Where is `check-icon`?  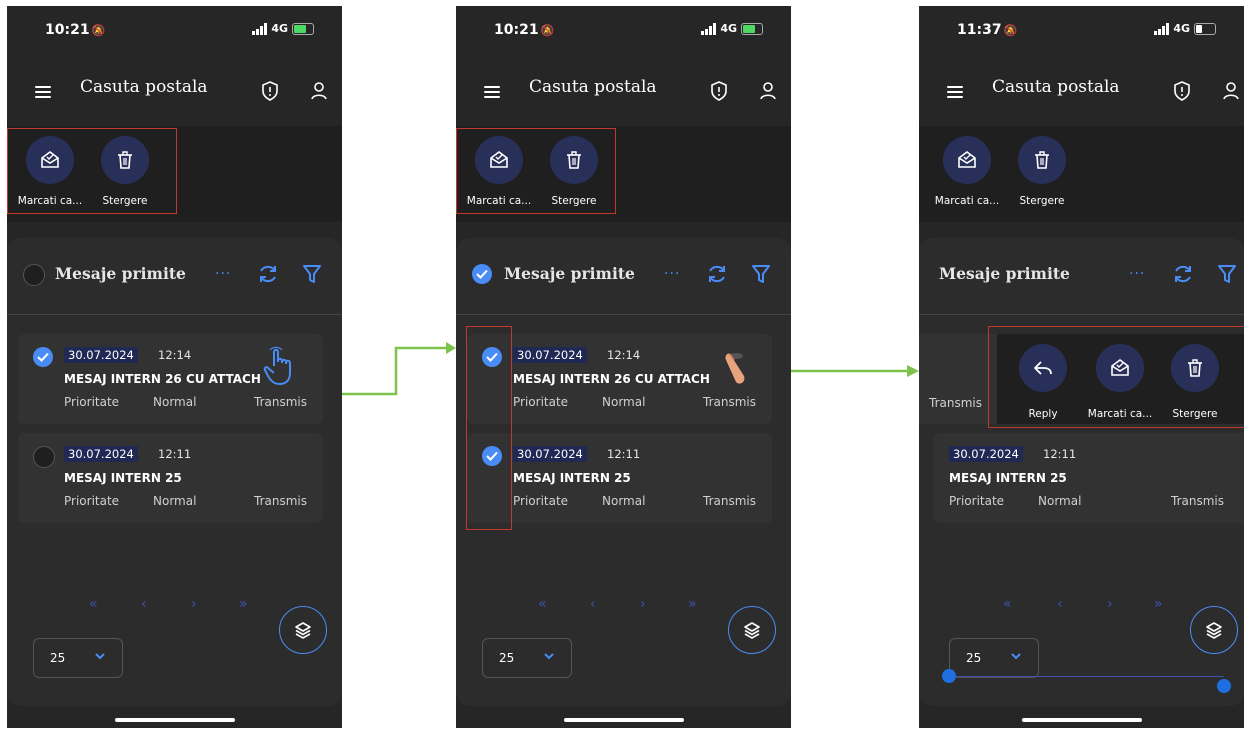
check-icon is located at coordinates (43, 357).